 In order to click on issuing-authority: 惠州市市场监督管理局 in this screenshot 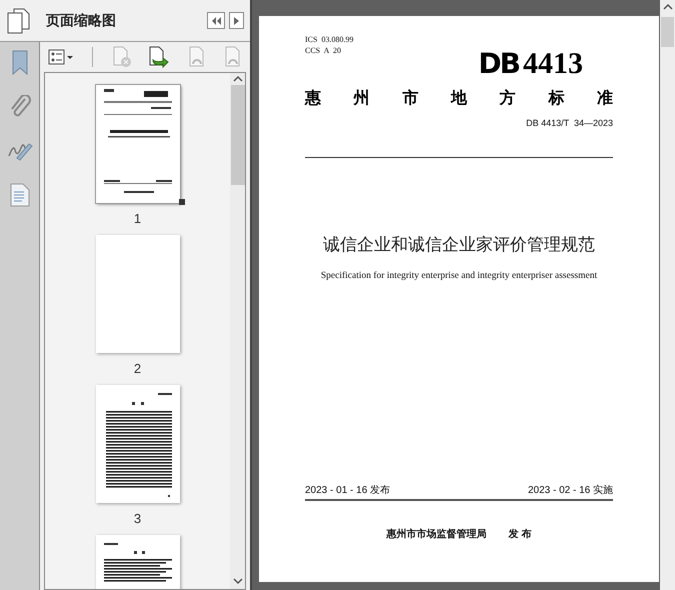, I will do `click(436, 534)`.